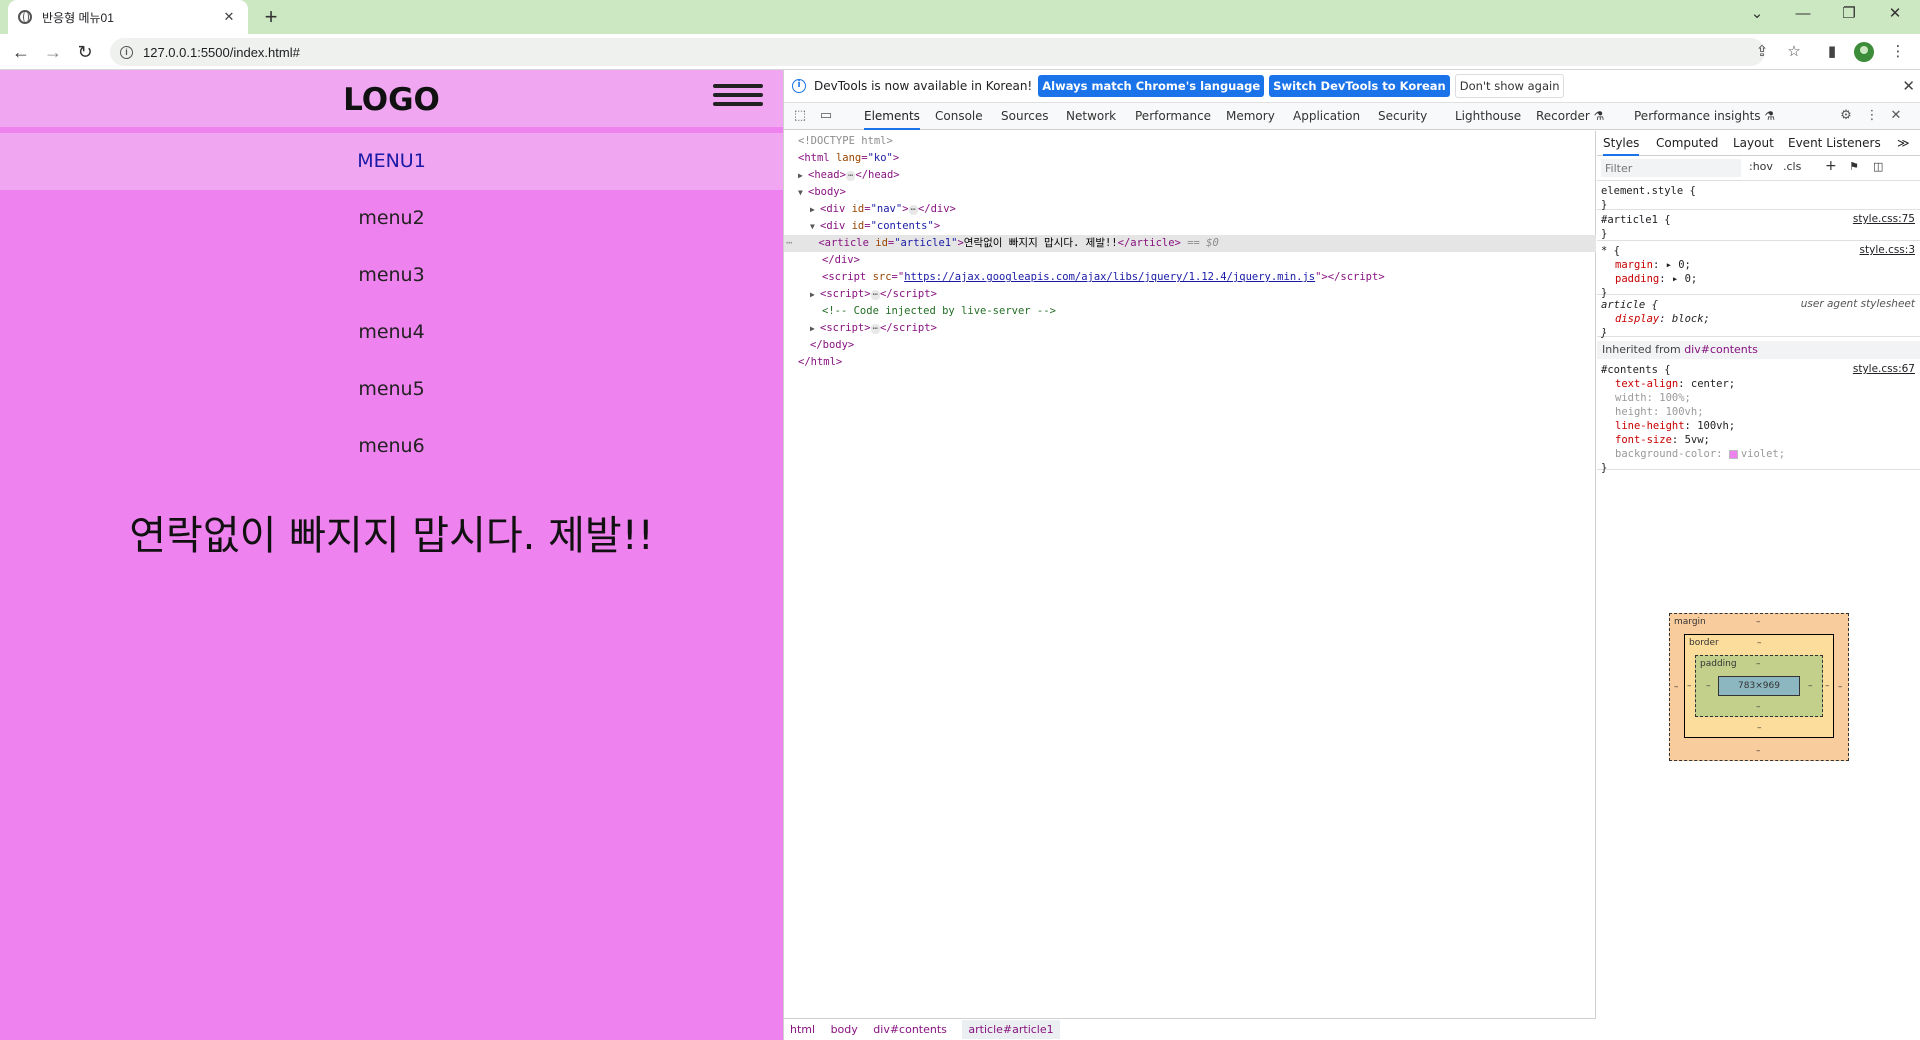  Describe the element at coordinates (1831, 166) in the screenshot. I see `new-rule-icon: +` at that location.